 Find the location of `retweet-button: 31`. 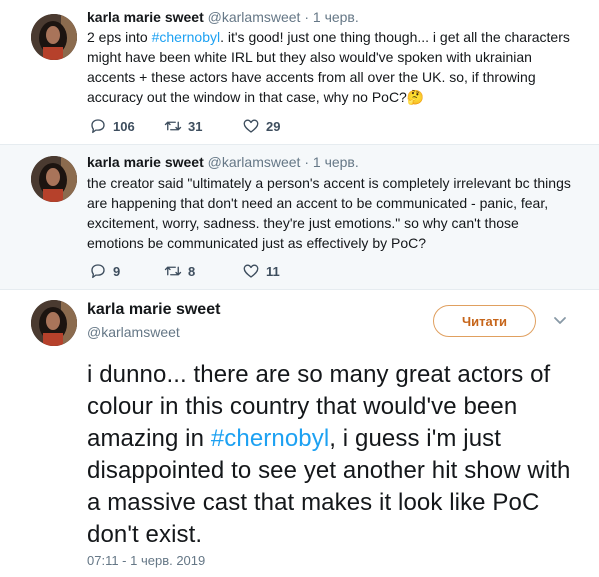

retweet-button: 31 is located at coordinates (183, 126).